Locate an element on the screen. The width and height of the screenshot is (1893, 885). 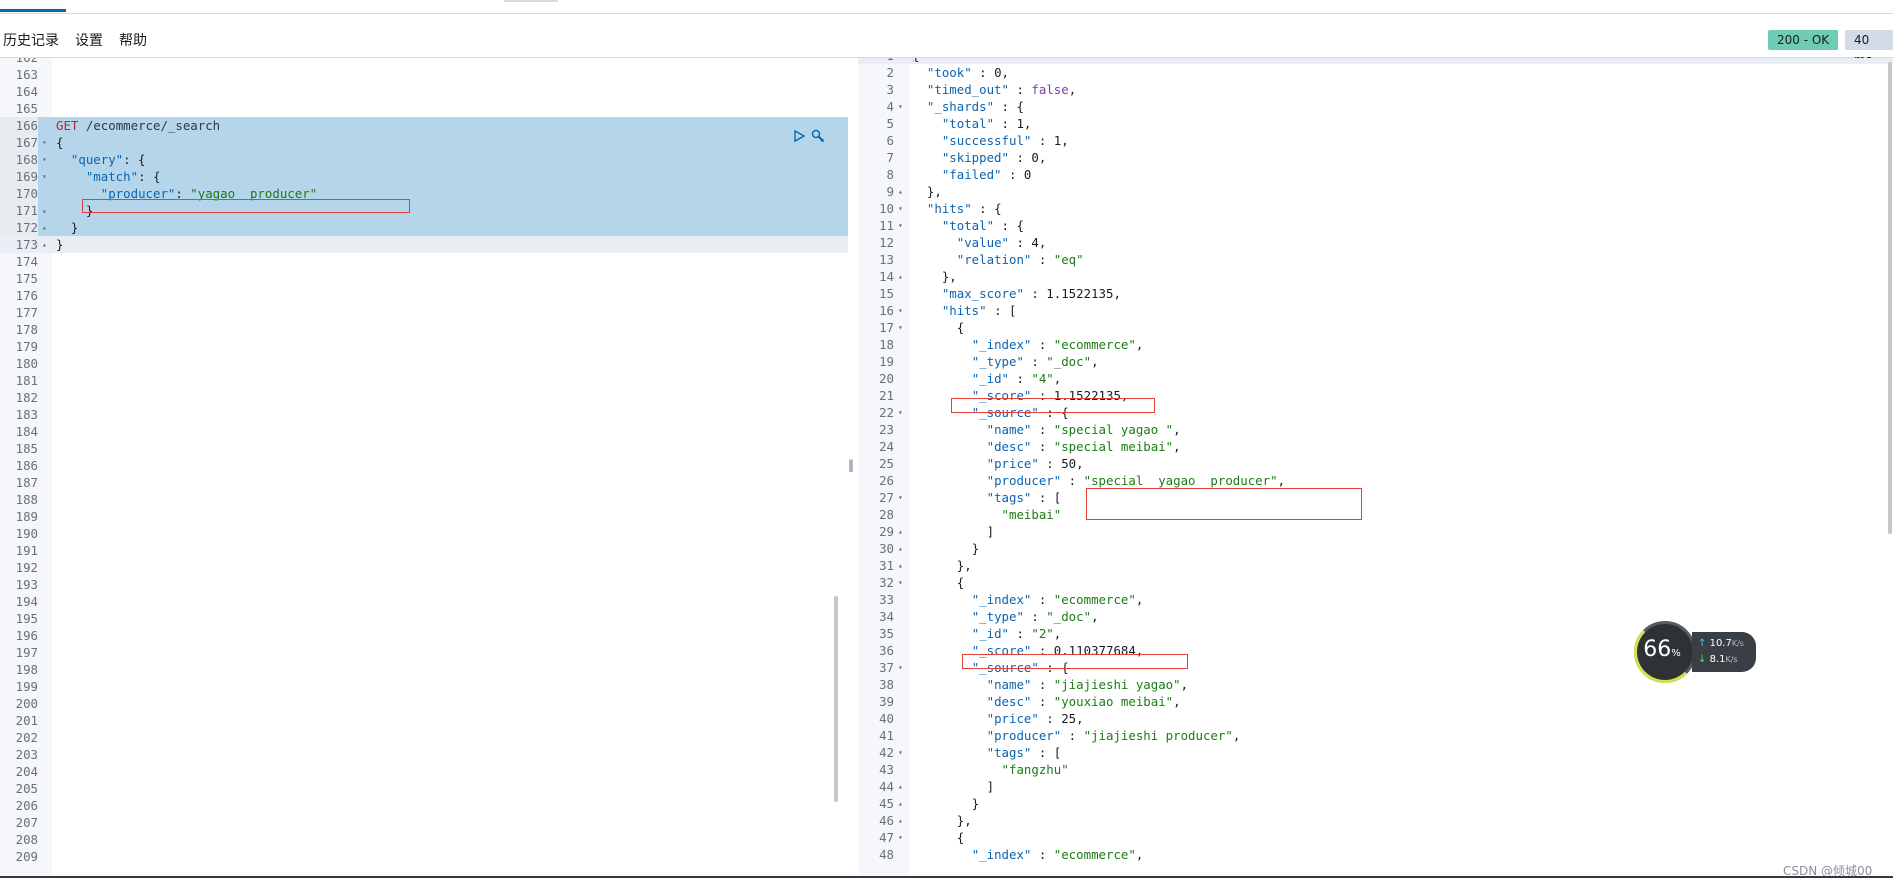
response-line: 25 "price" : 50, is located at coordinates (1375, 463).